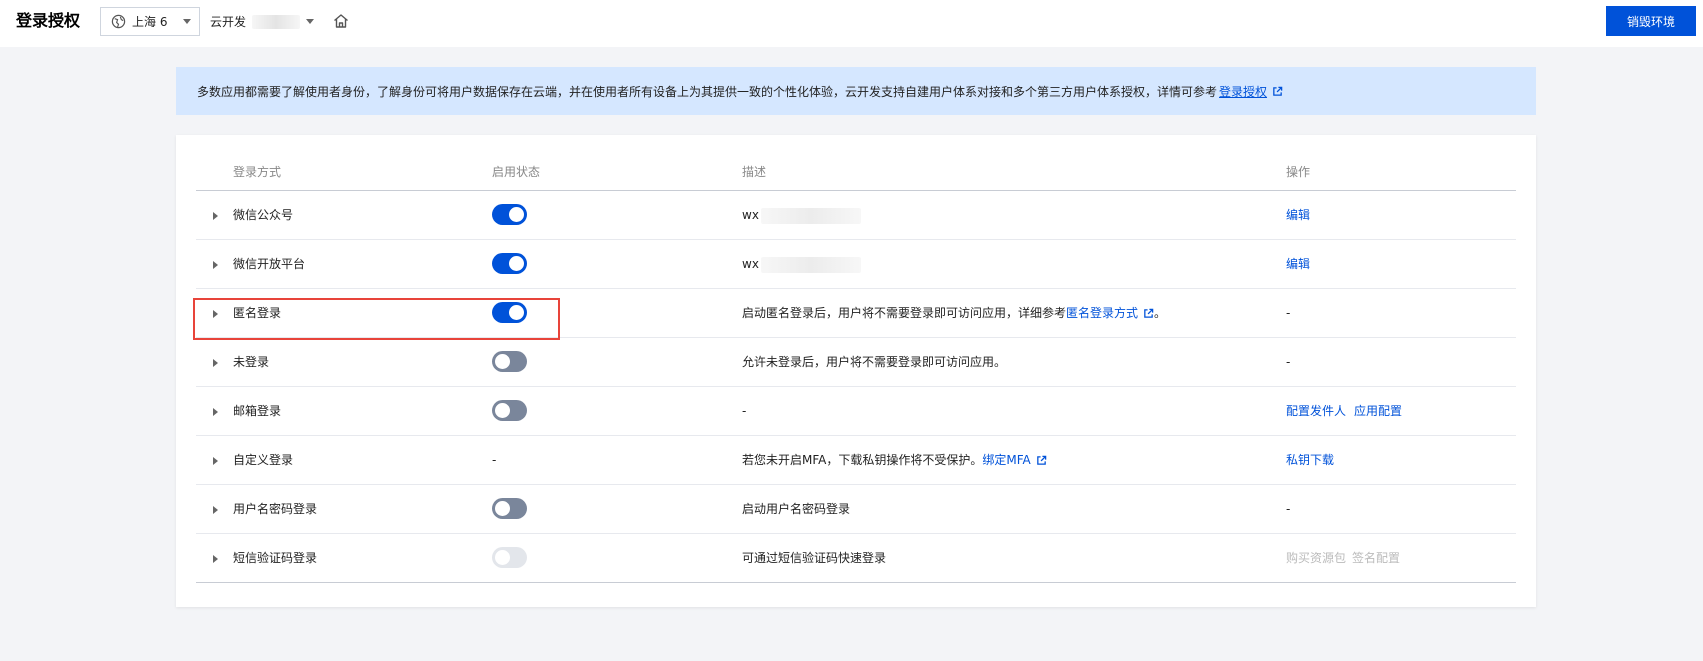  Describe the element at coordinates (269, 264) in the screenshot. I see `method-name: 微信开放平台` at that location.